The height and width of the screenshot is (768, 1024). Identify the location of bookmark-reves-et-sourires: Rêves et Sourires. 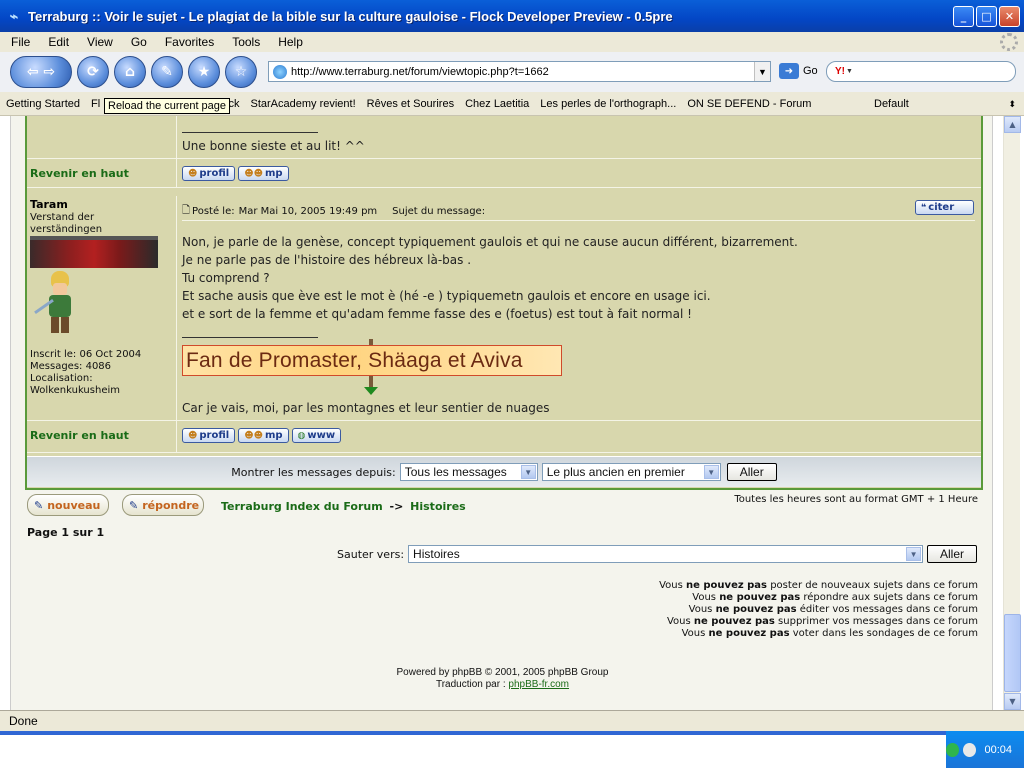
(410, 104).